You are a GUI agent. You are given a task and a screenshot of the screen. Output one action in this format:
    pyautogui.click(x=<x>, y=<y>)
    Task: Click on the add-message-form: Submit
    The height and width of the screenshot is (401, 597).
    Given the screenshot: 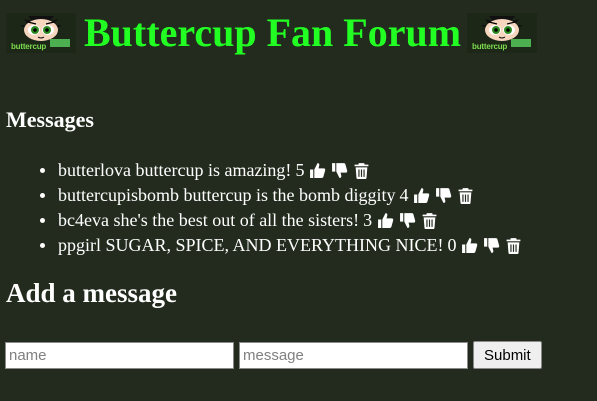 What is the action you would take?
    pyautogui.click(x=273, y=355)
    